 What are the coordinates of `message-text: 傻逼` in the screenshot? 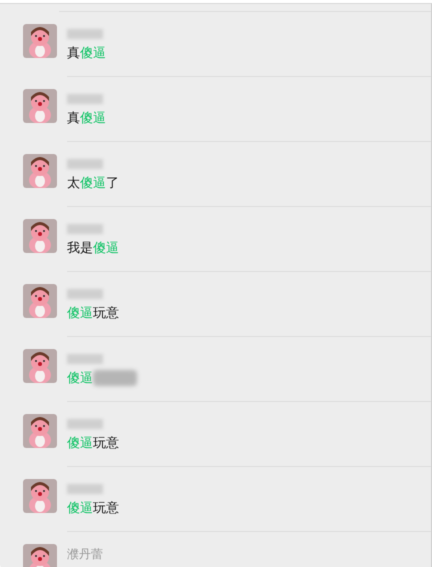 It's located at (249, 378).